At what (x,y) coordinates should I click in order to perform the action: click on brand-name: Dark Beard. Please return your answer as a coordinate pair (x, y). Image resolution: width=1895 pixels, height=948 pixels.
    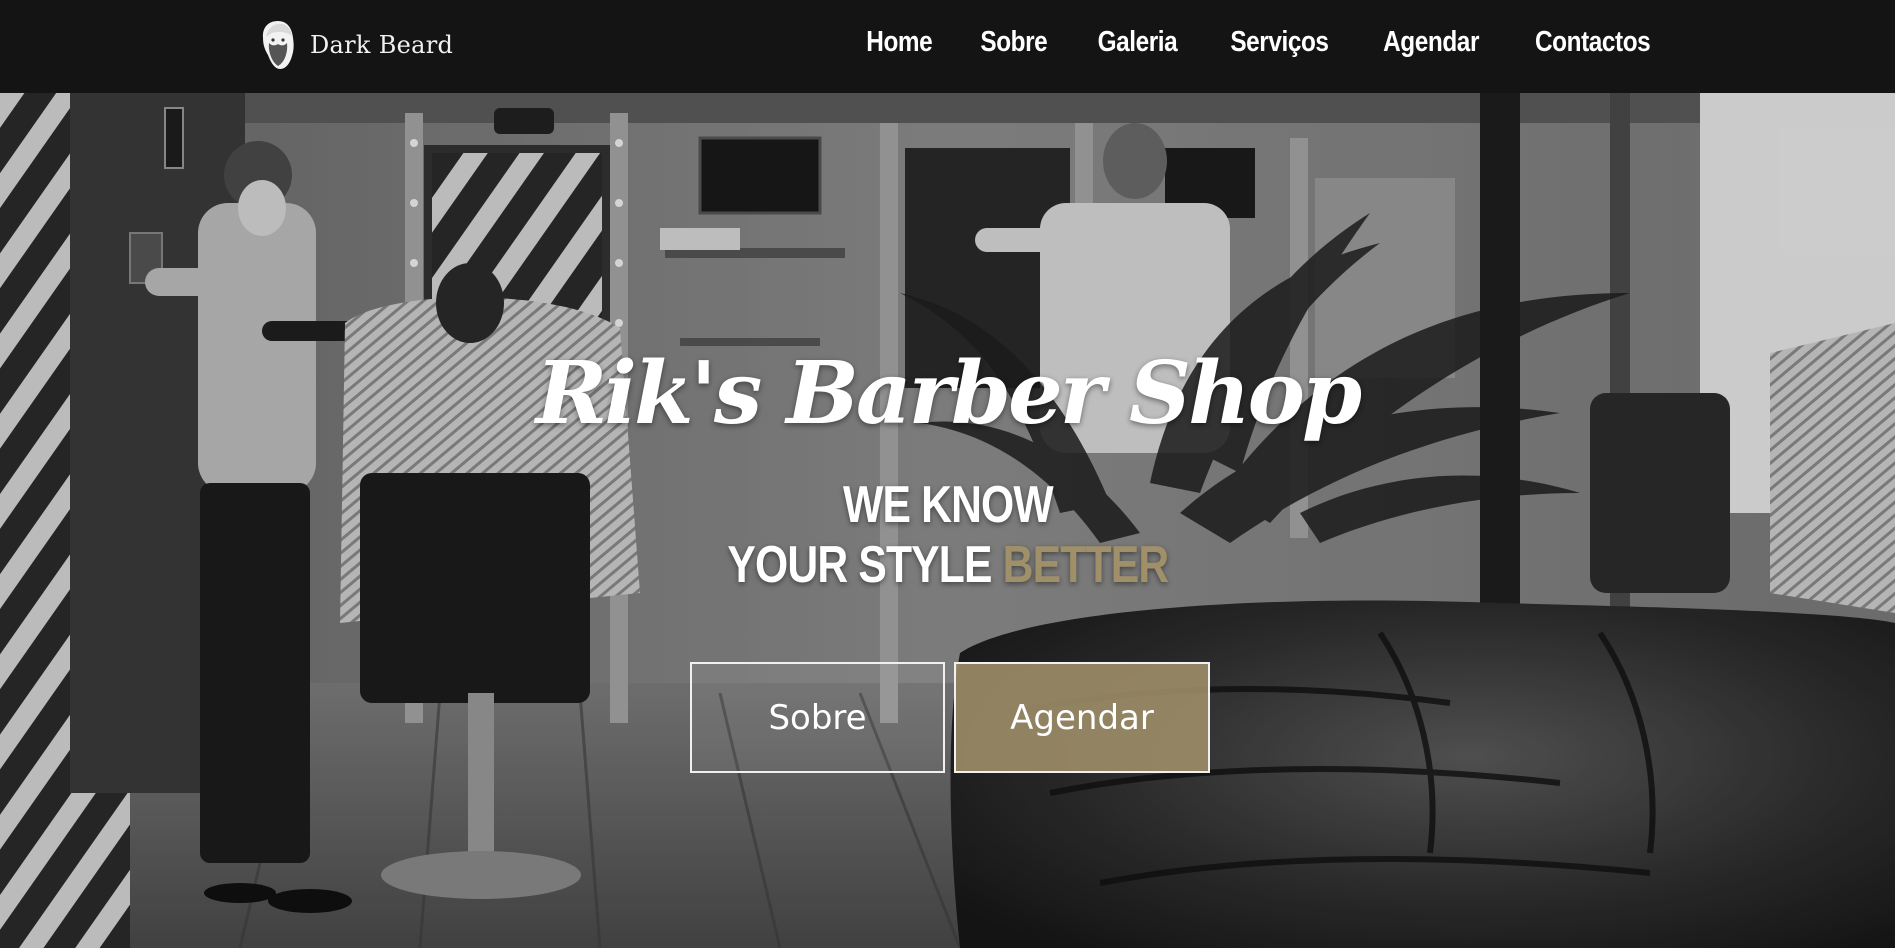
    Looking at the image, I should click on (382, 45).